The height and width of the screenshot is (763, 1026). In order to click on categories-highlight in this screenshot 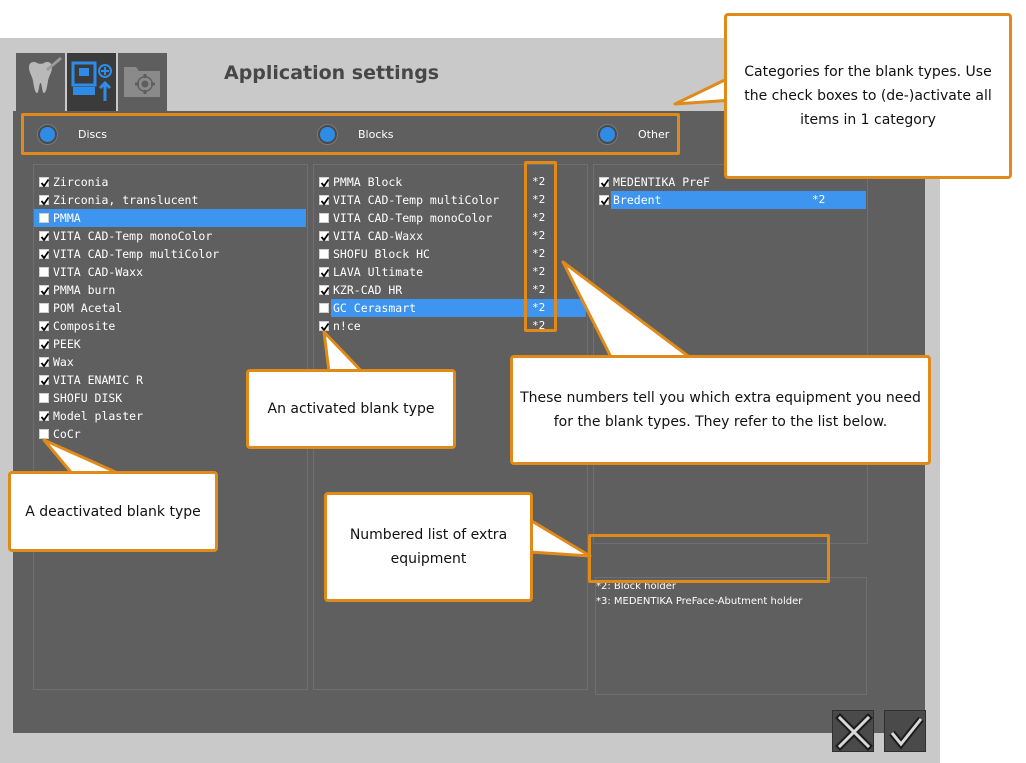, I will do `click(350, 134)`.